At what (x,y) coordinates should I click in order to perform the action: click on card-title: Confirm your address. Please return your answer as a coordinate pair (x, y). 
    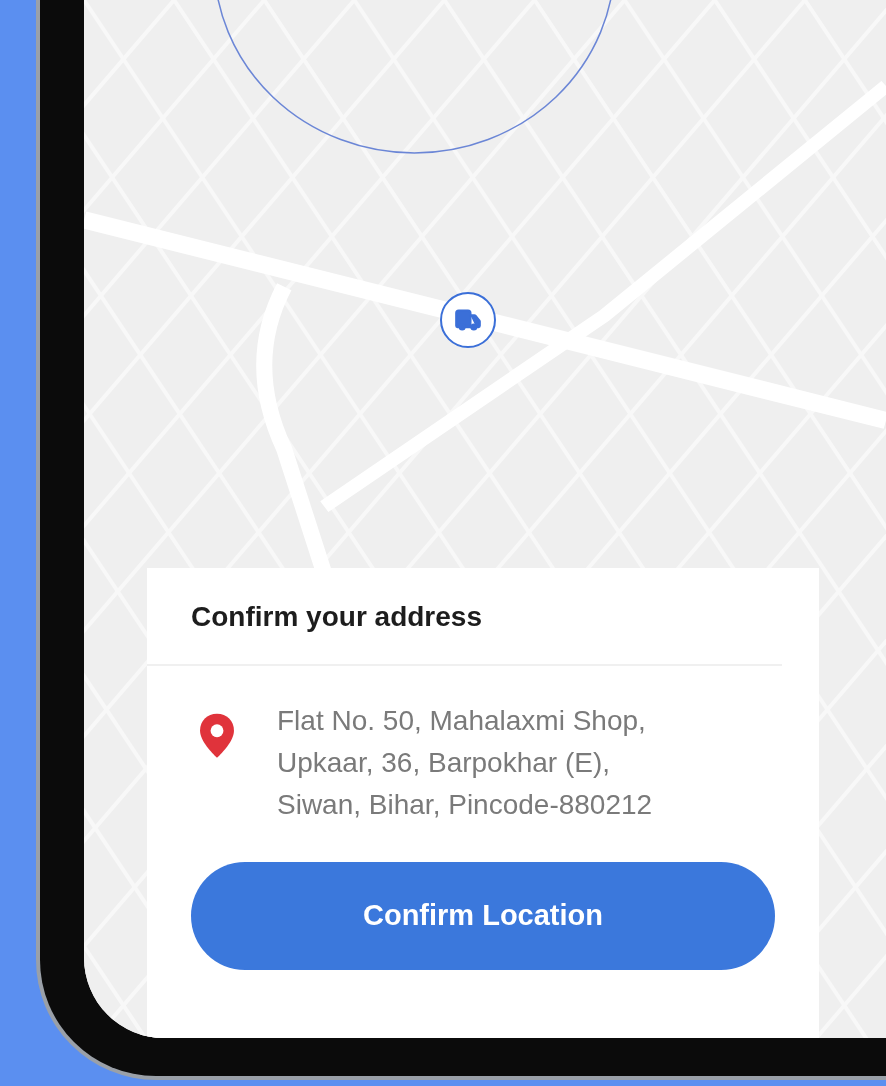
    Looking at the image, I should click on (336, 617).